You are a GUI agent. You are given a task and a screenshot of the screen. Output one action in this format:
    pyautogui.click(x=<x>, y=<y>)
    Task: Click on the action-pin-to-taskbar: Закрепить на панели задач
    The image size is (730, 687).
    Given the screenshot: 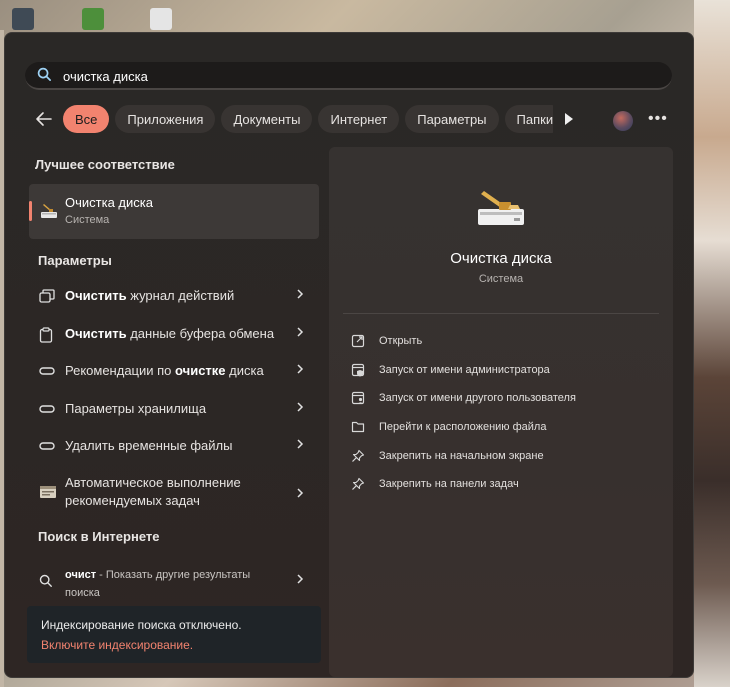 What is the action you would take?
    pyautogui.click(x=501, y=485)
    